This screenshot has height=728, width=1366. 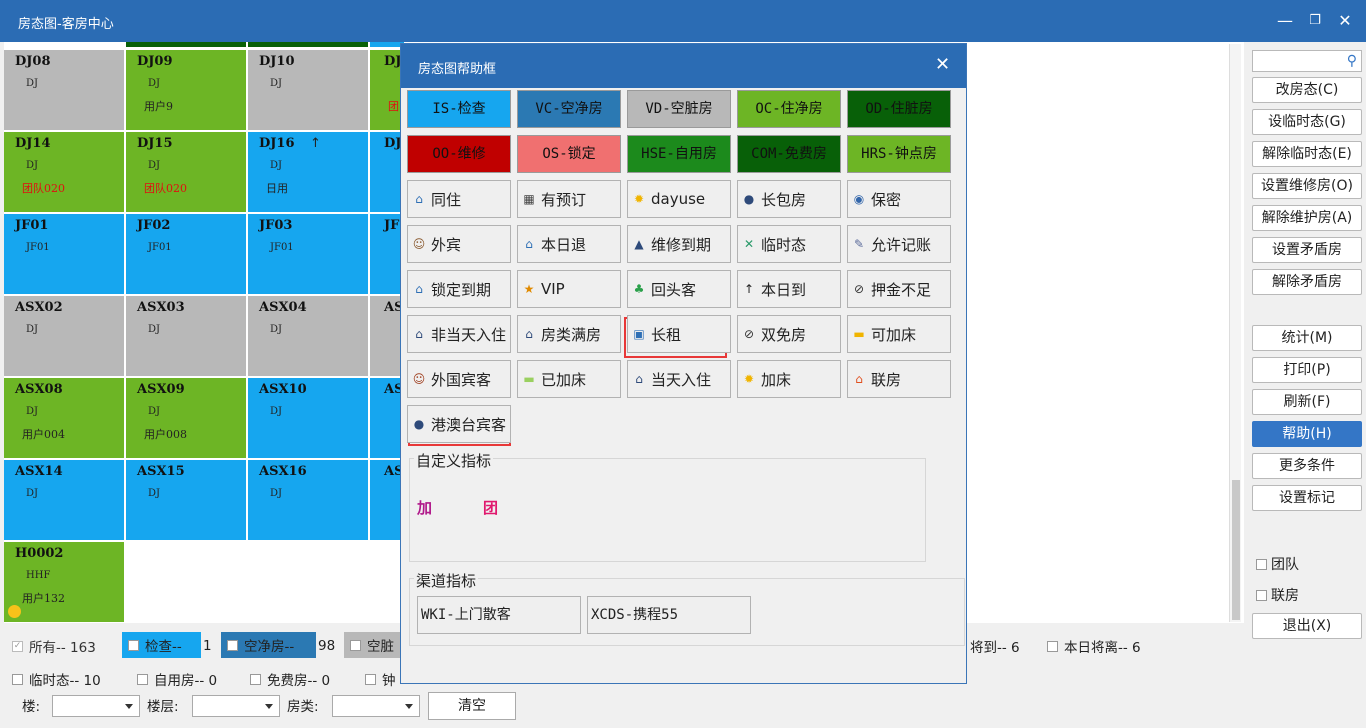 I want to click on search-input: ⚲, so click(x=1307, y=61).